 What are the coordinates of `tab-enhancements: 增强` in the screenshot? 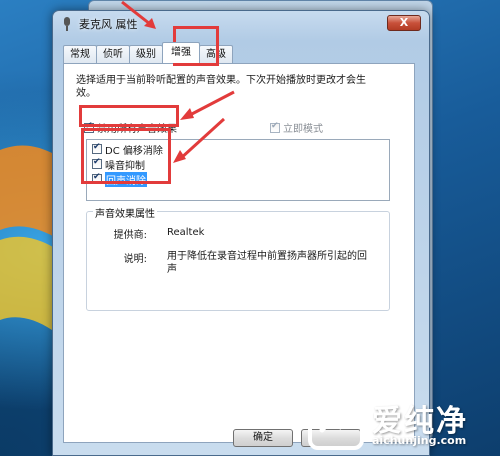 It's located at (181, 52).